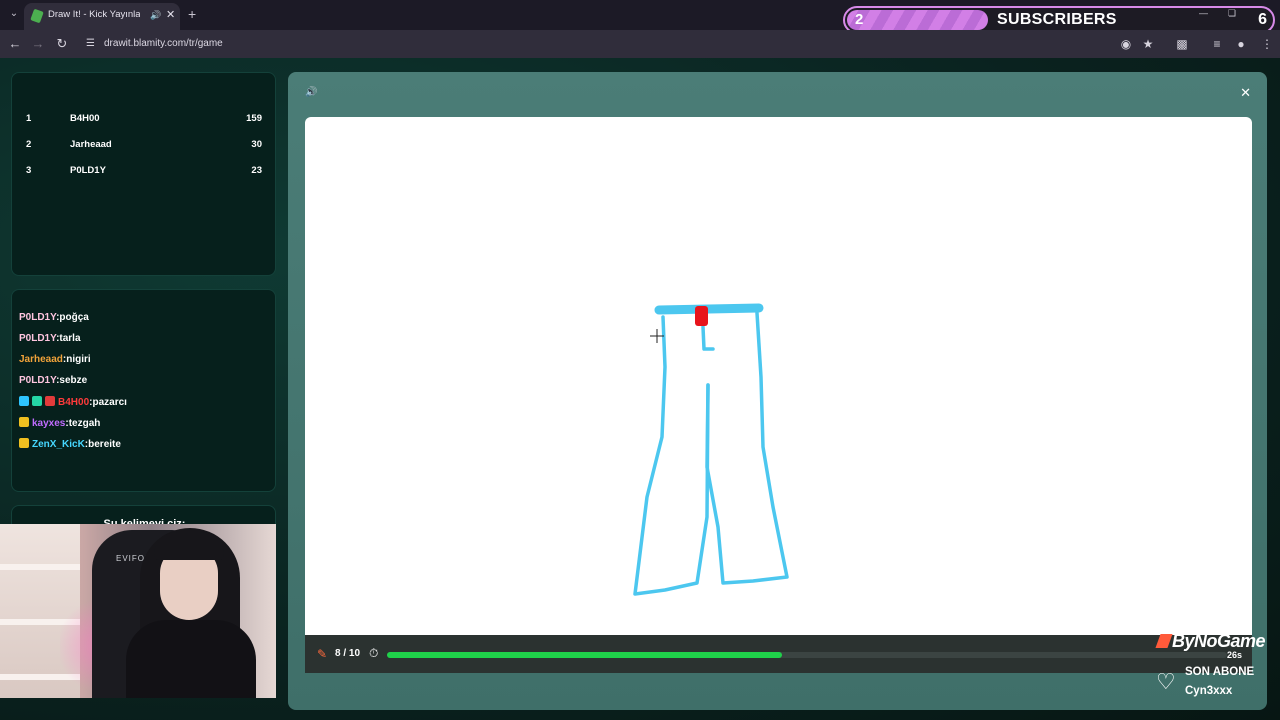 The image size is (1280, 720). I want to click on round-counter: 8 / 10, so click(348, 653).